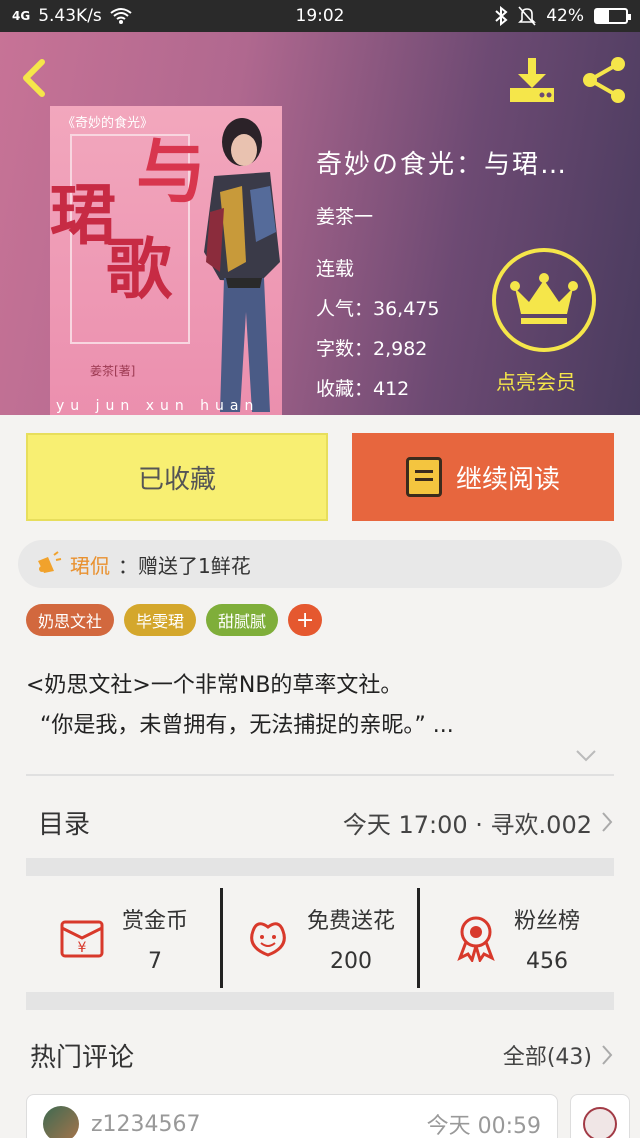 Image resolution: width=640 pixels, height=1138 pixels. Describe the element at coordinates (546, 921) in the screenshot. I see `stat-name: 粉丝榜` at that location.